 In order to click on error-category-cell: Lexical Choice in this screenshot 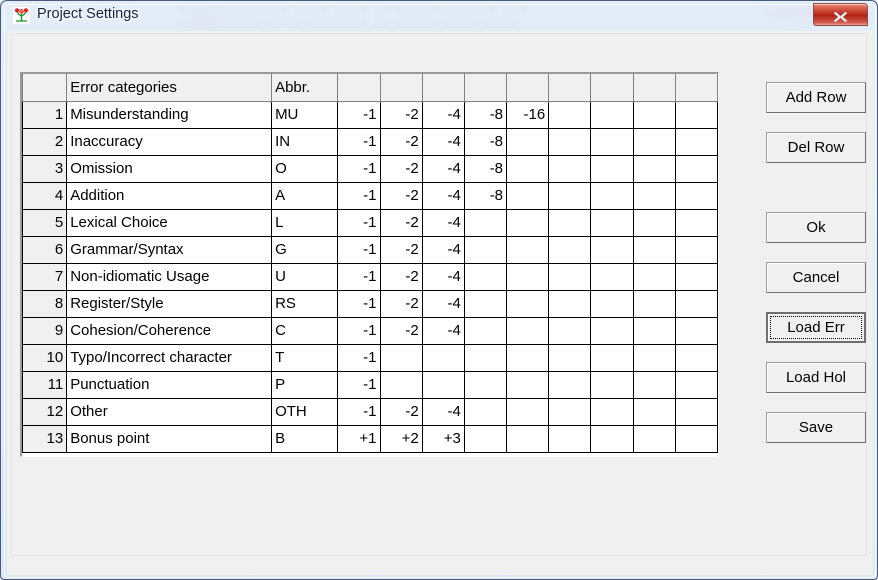, I will do `click(169, 222)`.